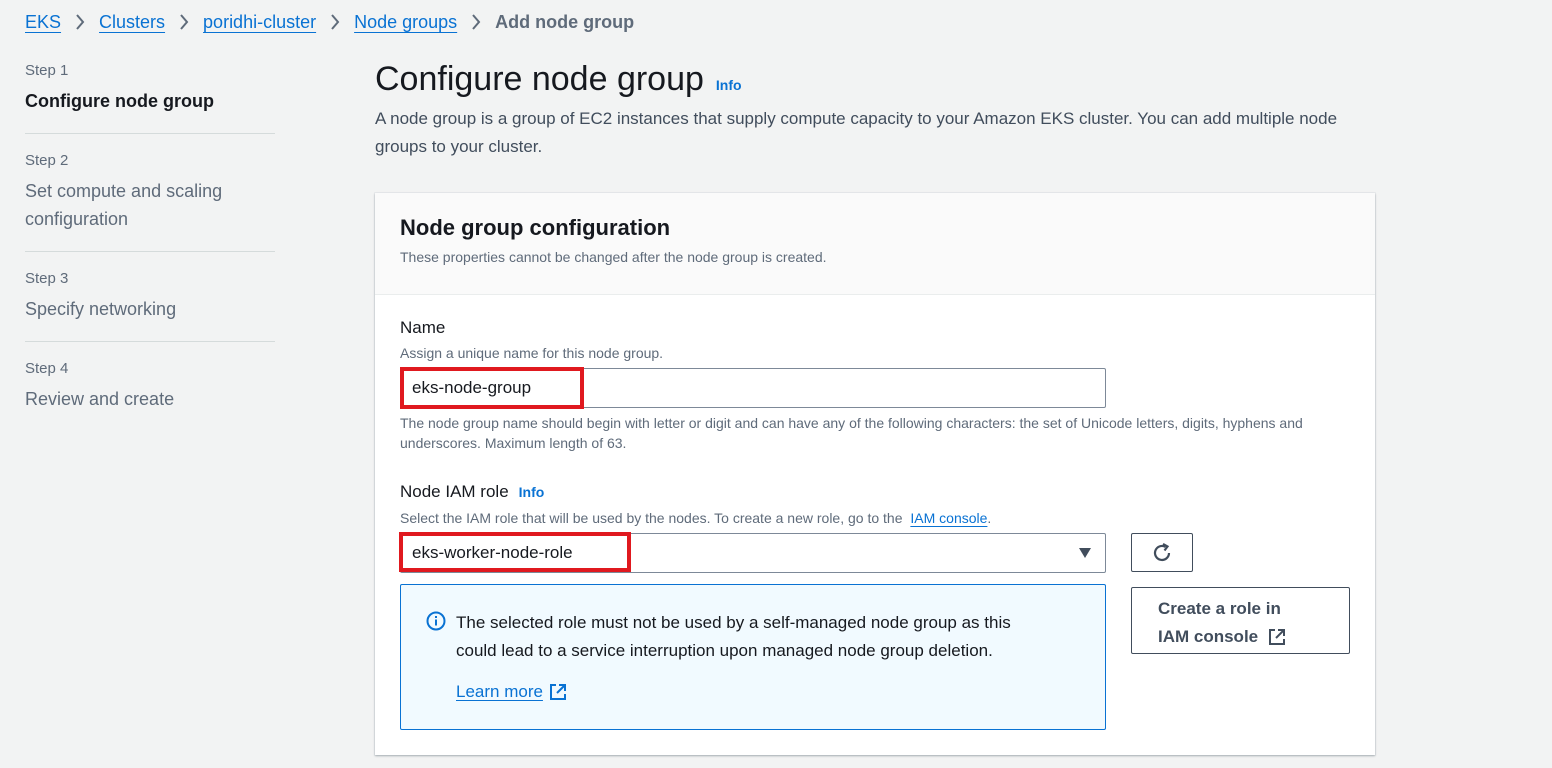  Describe the element at coordinates (989, 518) in the screenshot. I see `role-help-suffix: .` at that location.